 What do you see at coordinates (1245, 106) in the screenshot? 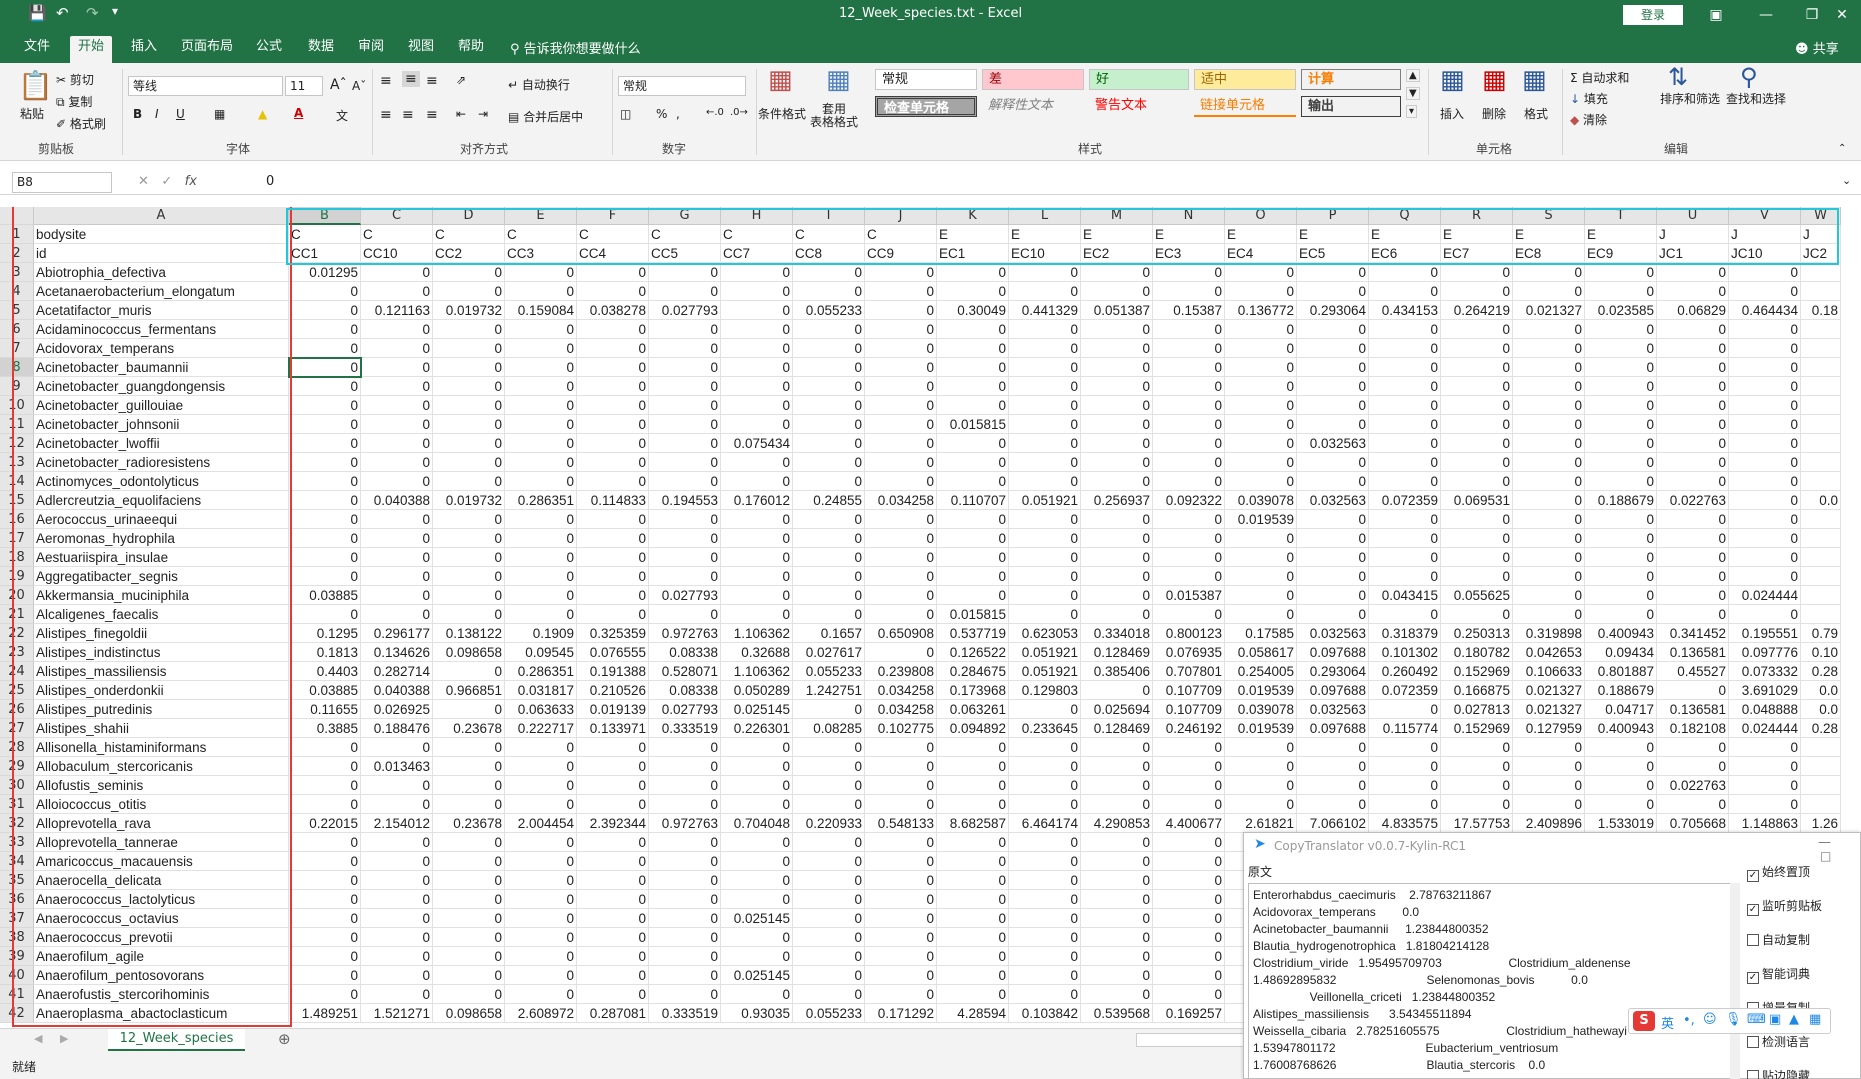
I see `style-linked-cell: 链接单元格` at bounding box center [1245, 106].